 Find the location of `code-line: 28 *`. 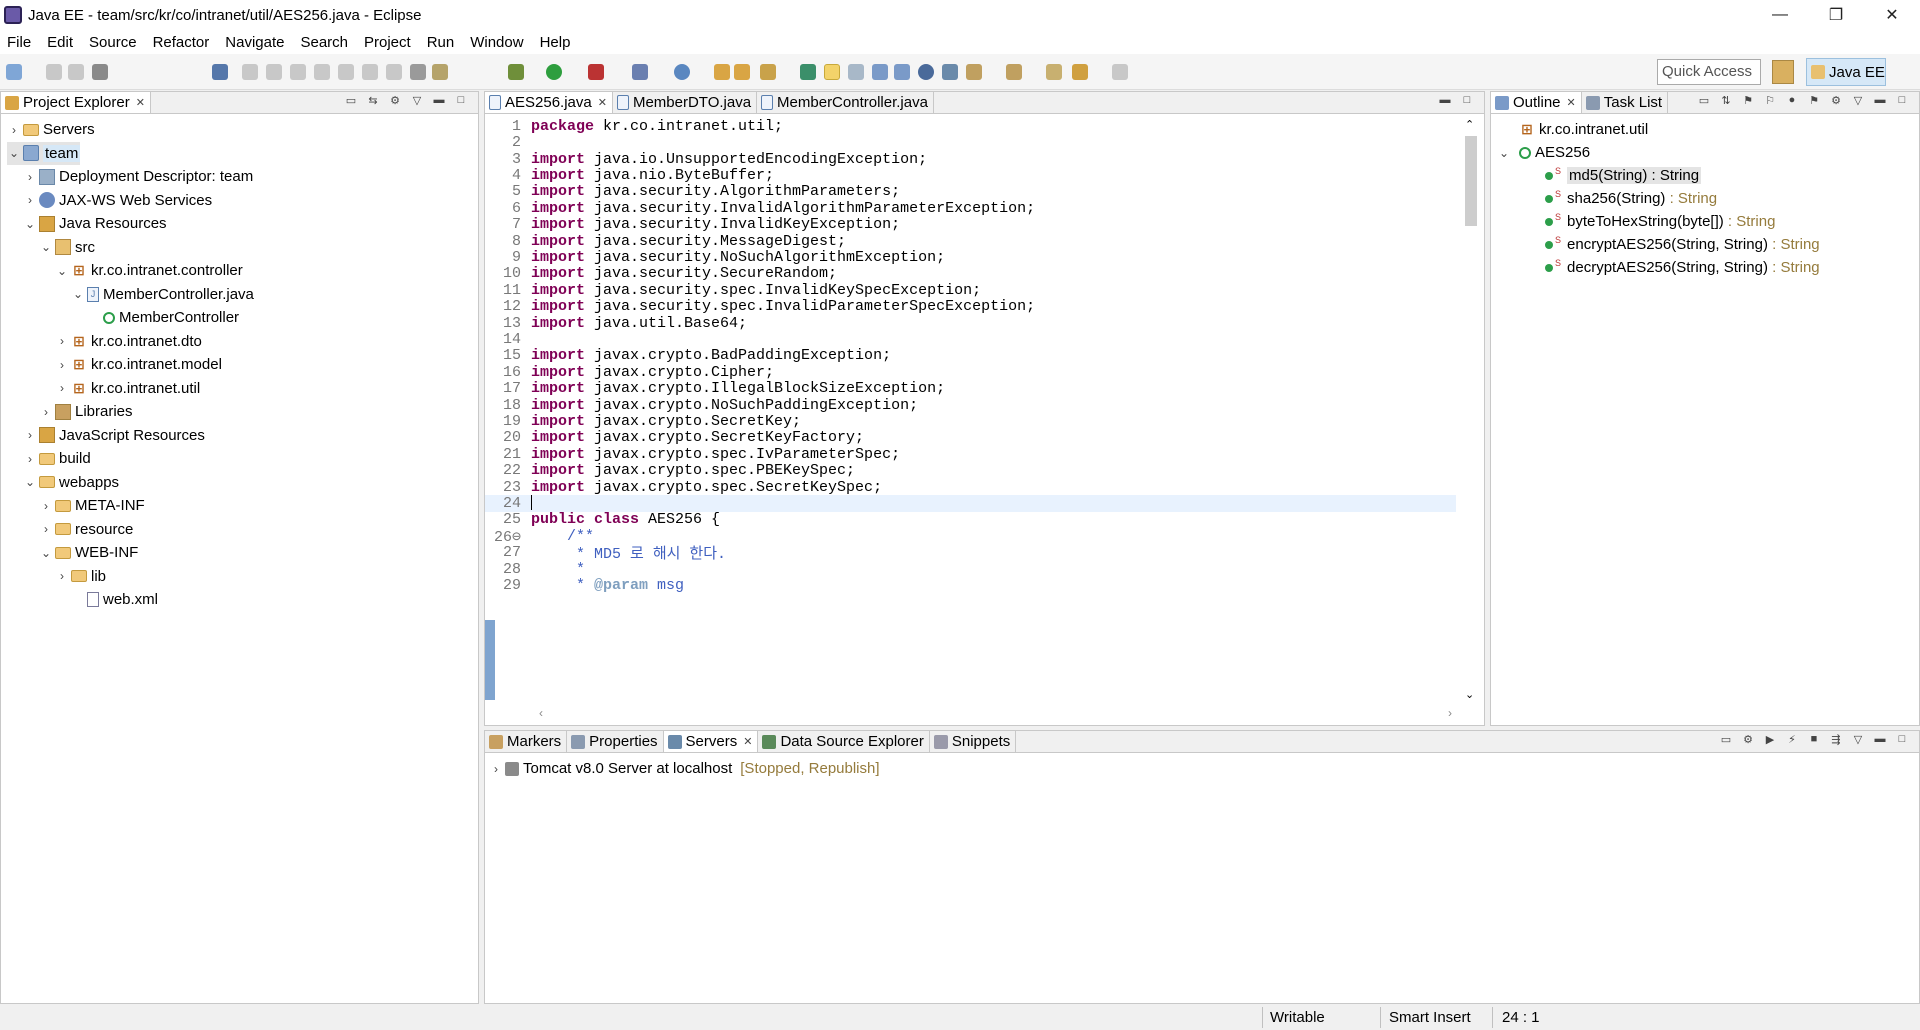

code-line: 28 * is located at coordinates (970, 569).